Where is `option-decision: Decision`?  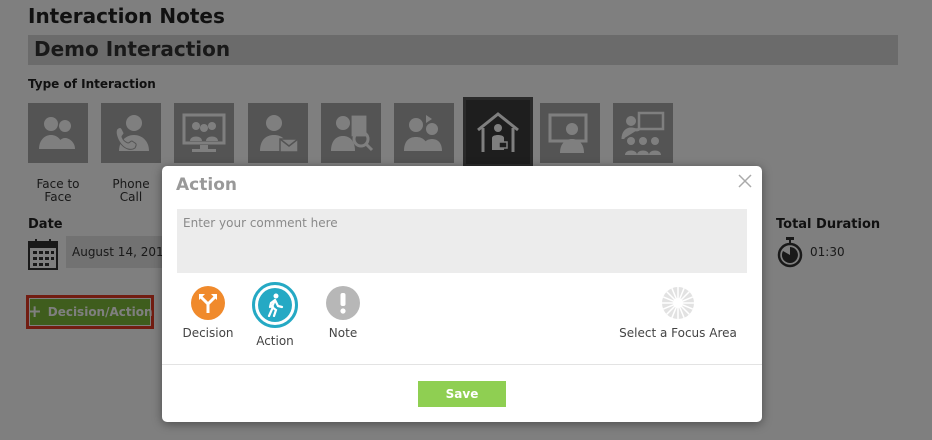
option-decision: Decision is located at coordinates (208, 313).